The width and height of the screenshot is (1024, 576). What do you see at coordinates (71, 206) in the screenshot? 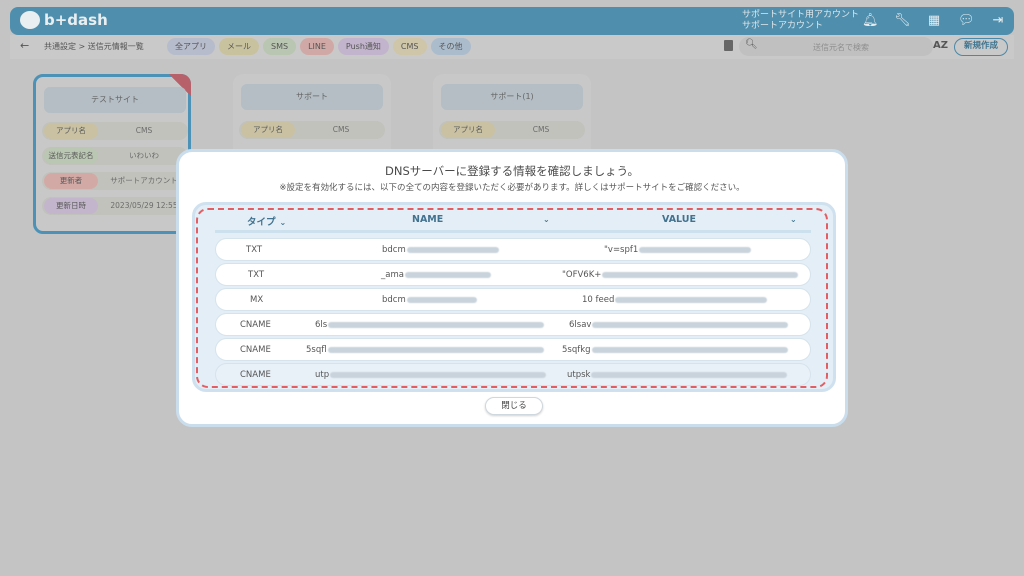
I see `card-row-label: 更新日時` at bounding box center [71, 206].